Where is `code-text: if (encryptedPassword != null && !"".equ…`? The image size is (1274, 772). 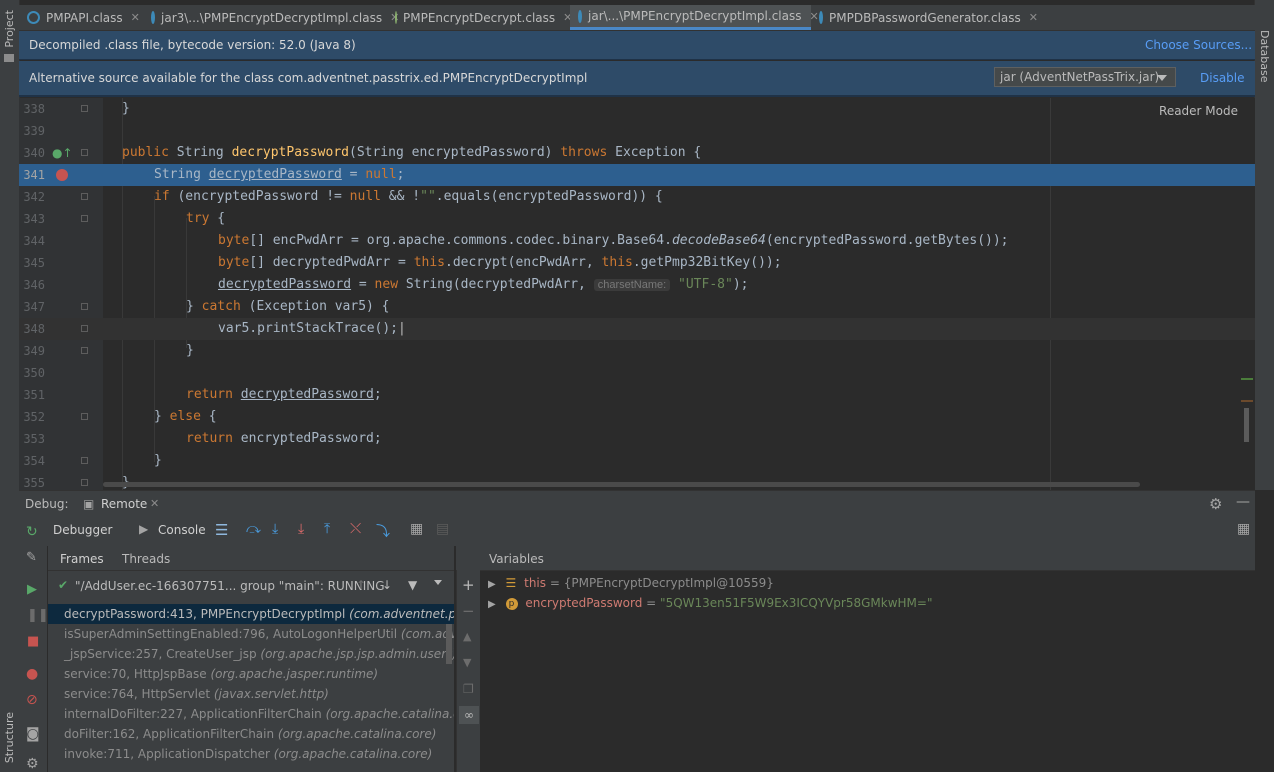
code-text: if (encryptedPassword != null && !"".equ… is located at coordinates (408, 196).